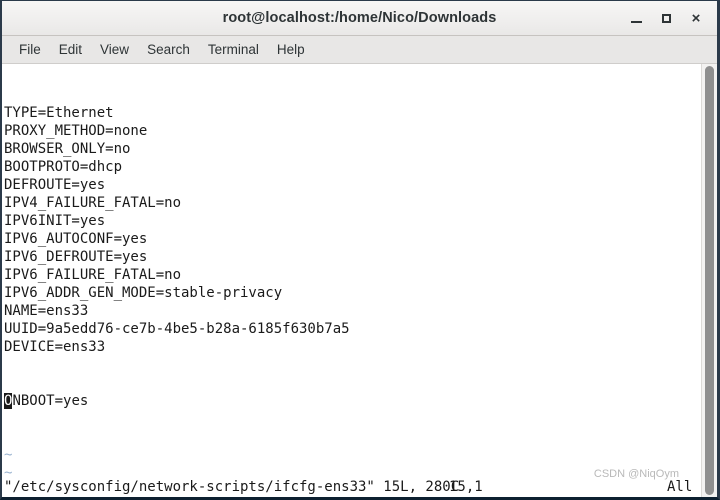 The width and height of the screenshot is (720, 500). What do you see at coordinates (93, 275) in the screenshot?
I see `vim-buffer-line: IPV6_FAILURE_FATAL=no` at bounding box center [93, 275].